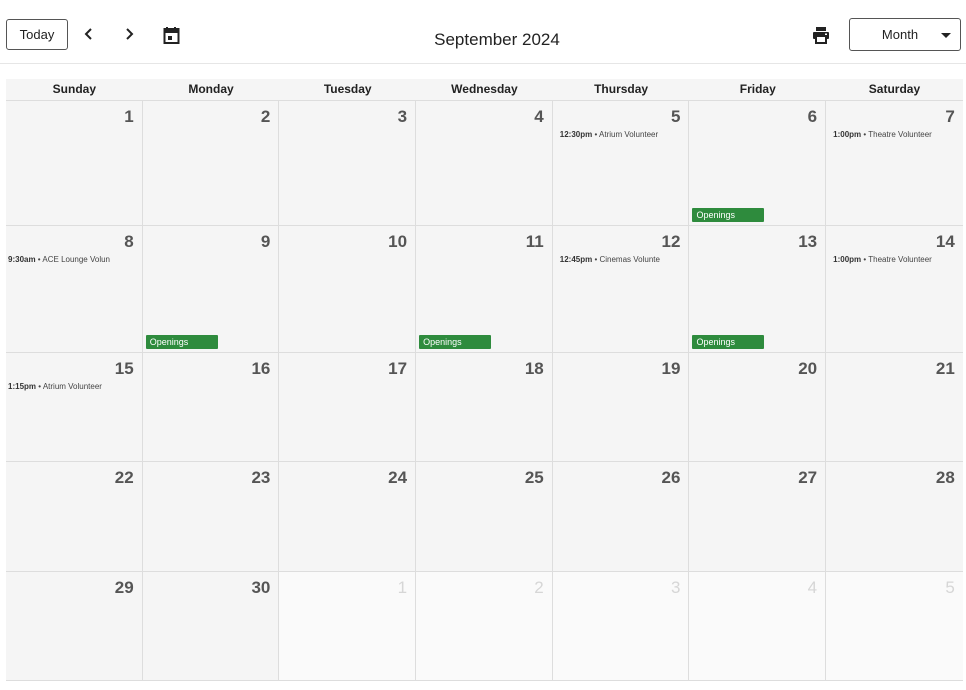 This screenshot has height=690, width=966. What do you see at coordinates (129, 241) in the screenshot?
I see `day-number: 8` at bounding box center [129, 241].